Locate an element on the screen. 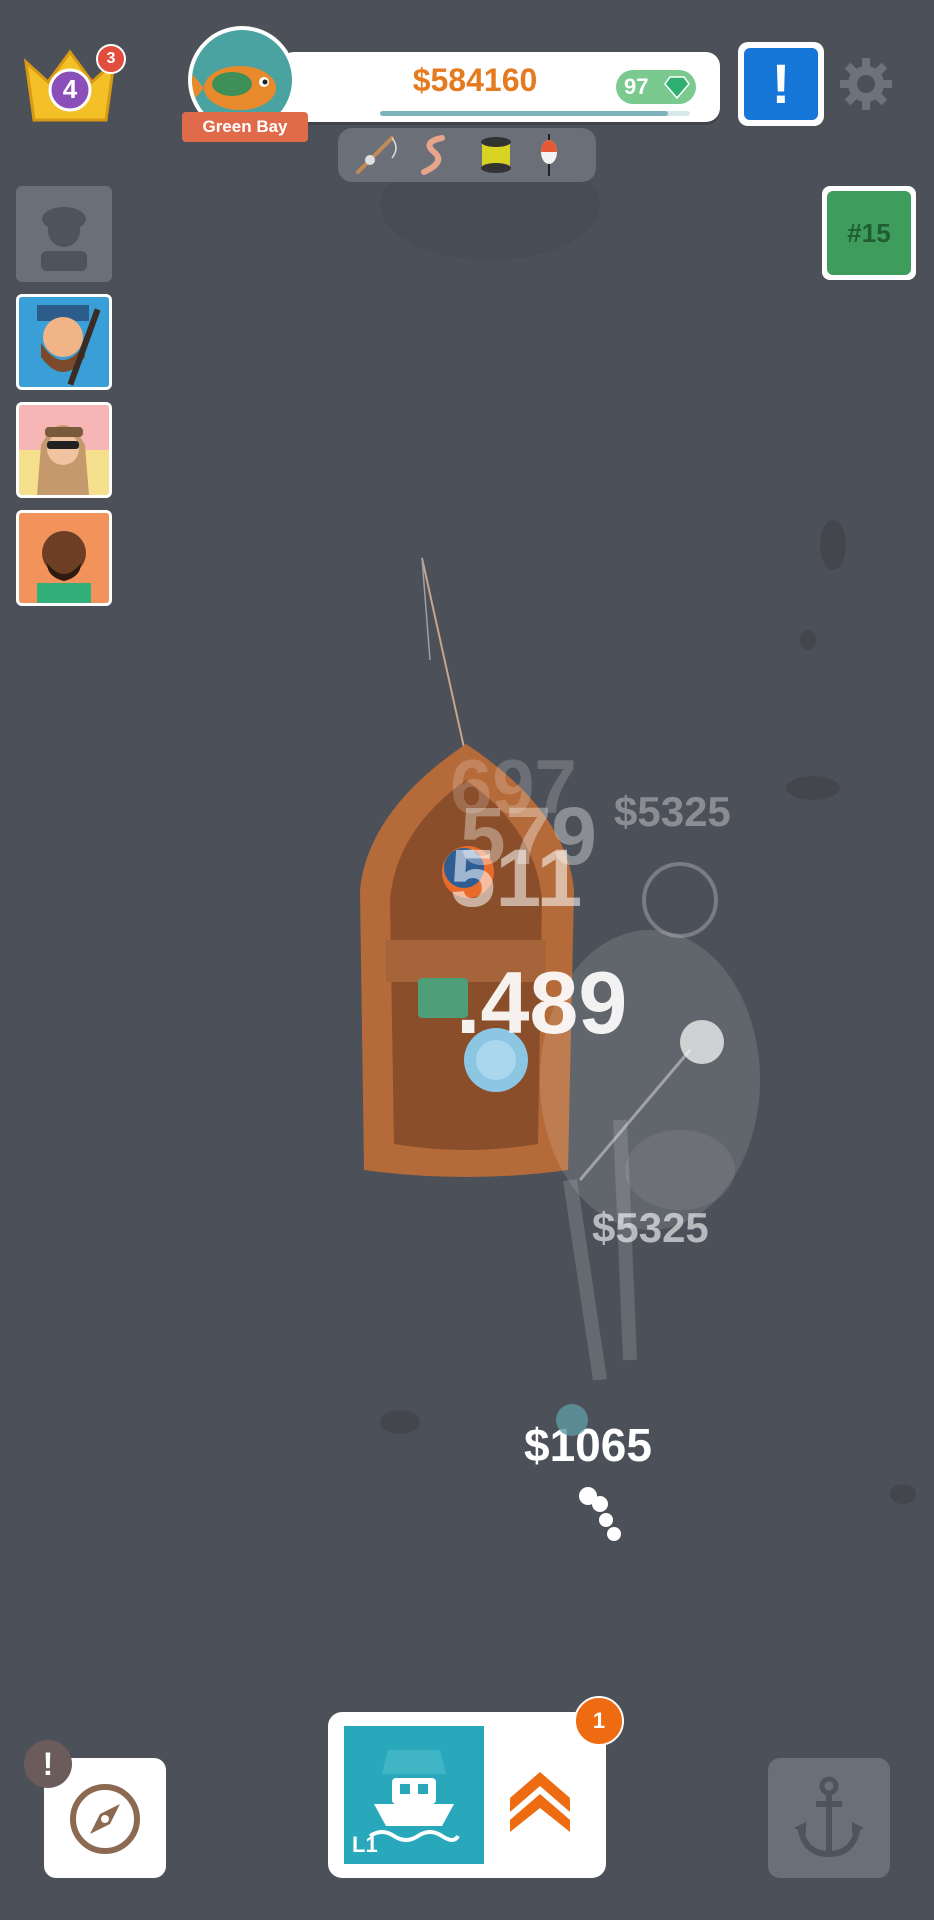 This screenshot has width=934, height=1920. boat-icon is located at coordinates (414, 1796).